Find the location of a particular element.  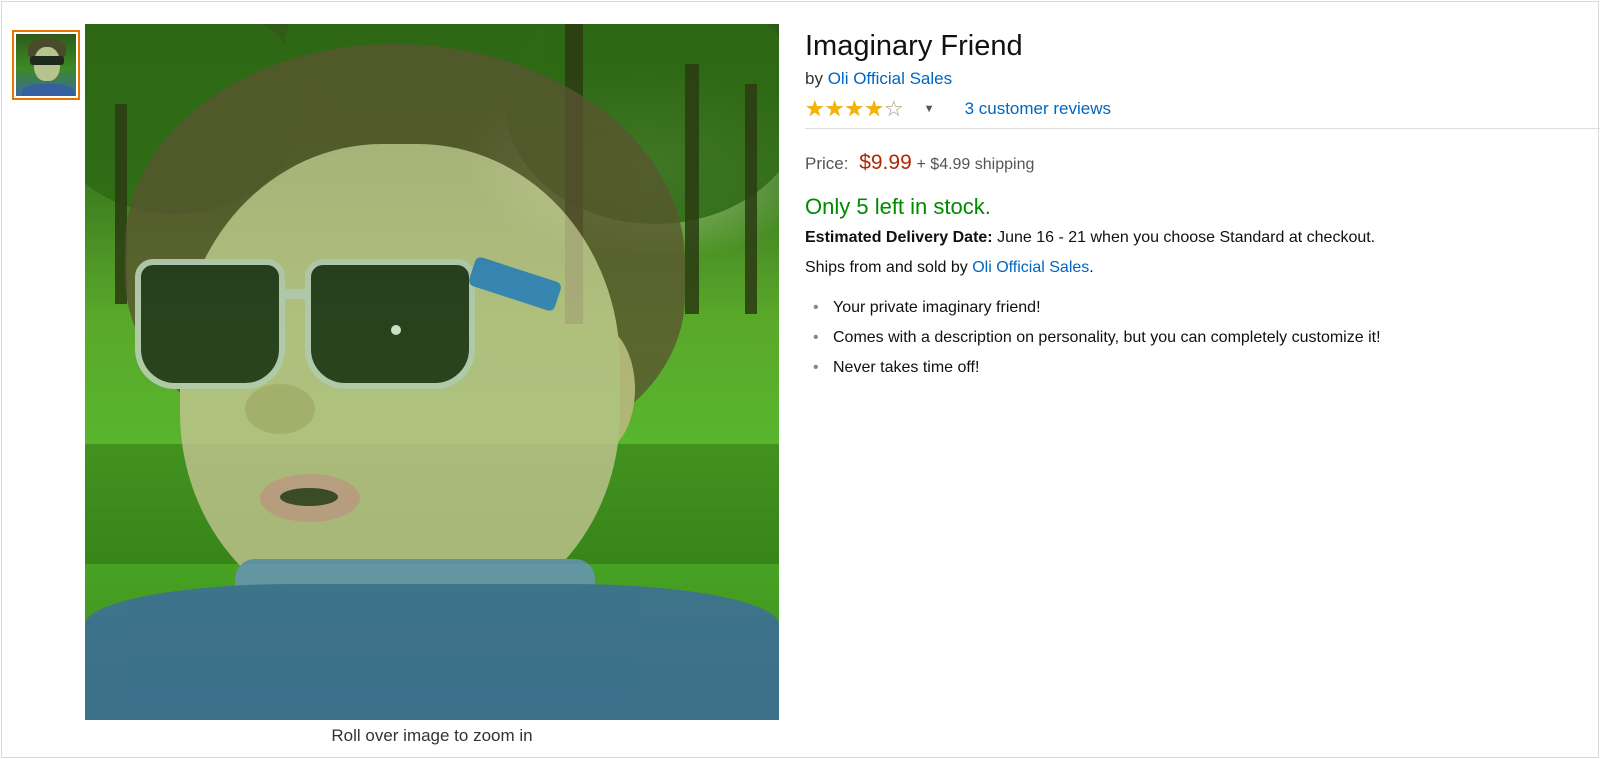

customer-reviews-link: 3 customer reviews is located at coordinates (1038, 109).